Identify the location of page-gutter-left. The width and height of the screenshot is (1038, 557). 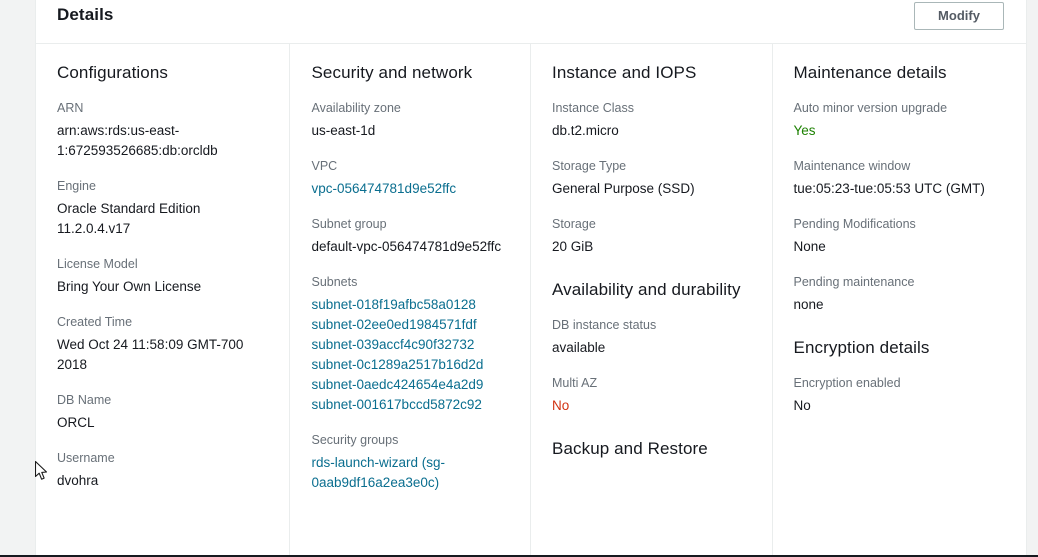
(17, 278).